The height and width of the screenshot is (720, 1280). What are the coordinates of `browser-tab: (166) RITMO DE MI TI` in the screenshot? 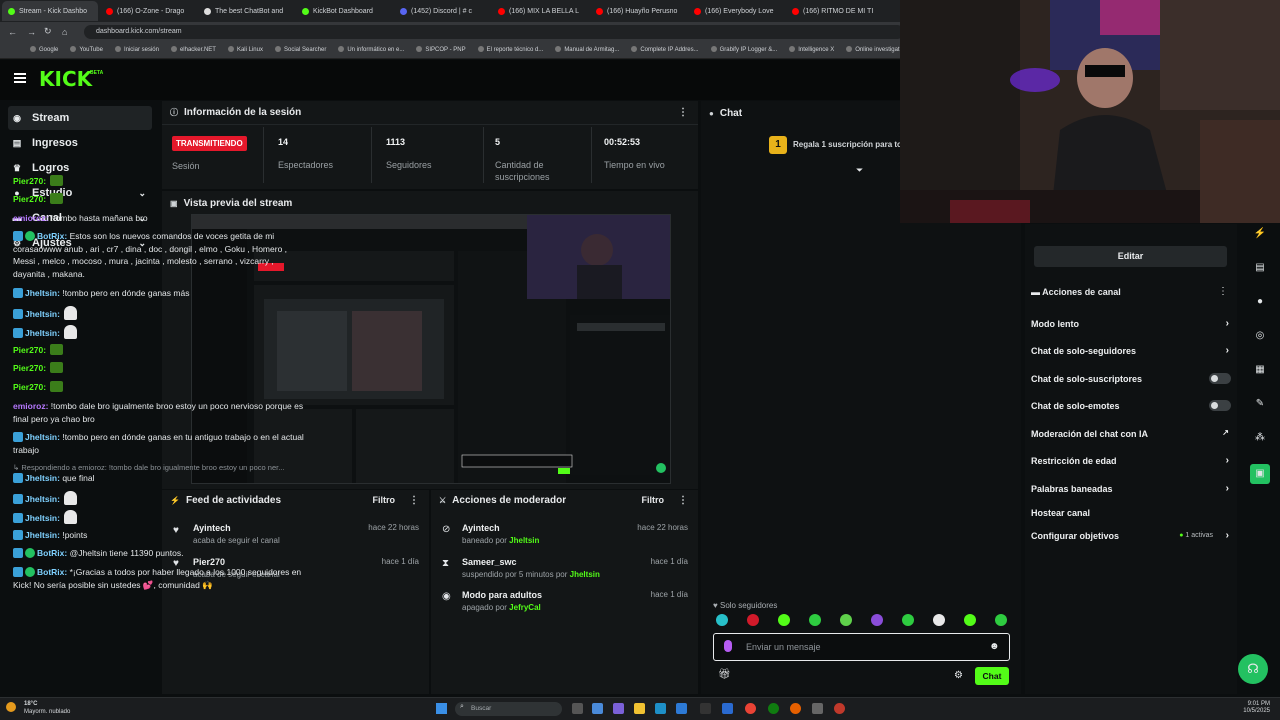 It's located at (834, 11).